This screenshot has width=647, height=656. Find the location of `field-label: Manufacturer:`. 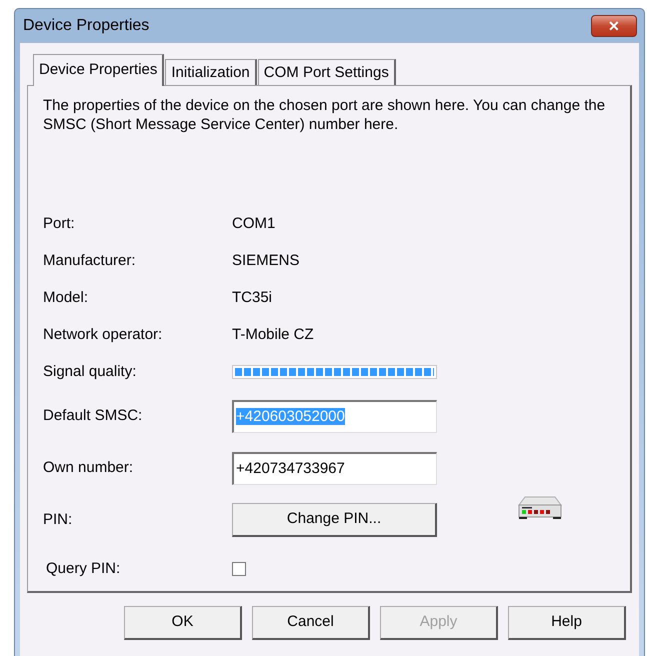

field-label: Manufacturer: is located at coordinates (90, 261).